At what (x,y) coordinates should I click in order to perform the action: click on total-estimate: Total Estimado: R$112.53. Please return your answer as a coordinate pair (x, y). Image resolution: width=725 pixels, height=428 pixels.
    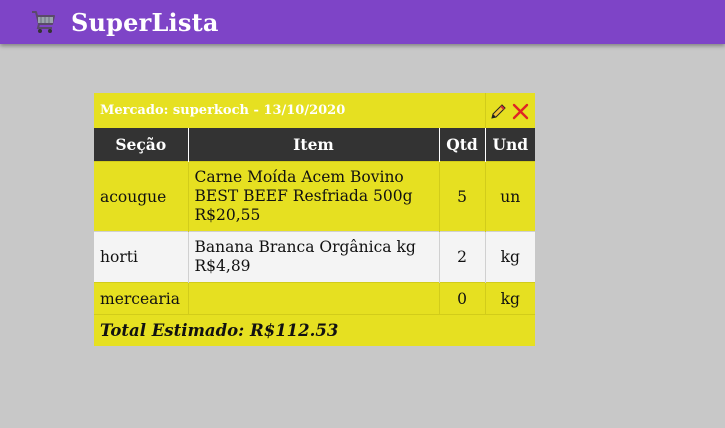
    Looking at the image, I should click on (315, 330).